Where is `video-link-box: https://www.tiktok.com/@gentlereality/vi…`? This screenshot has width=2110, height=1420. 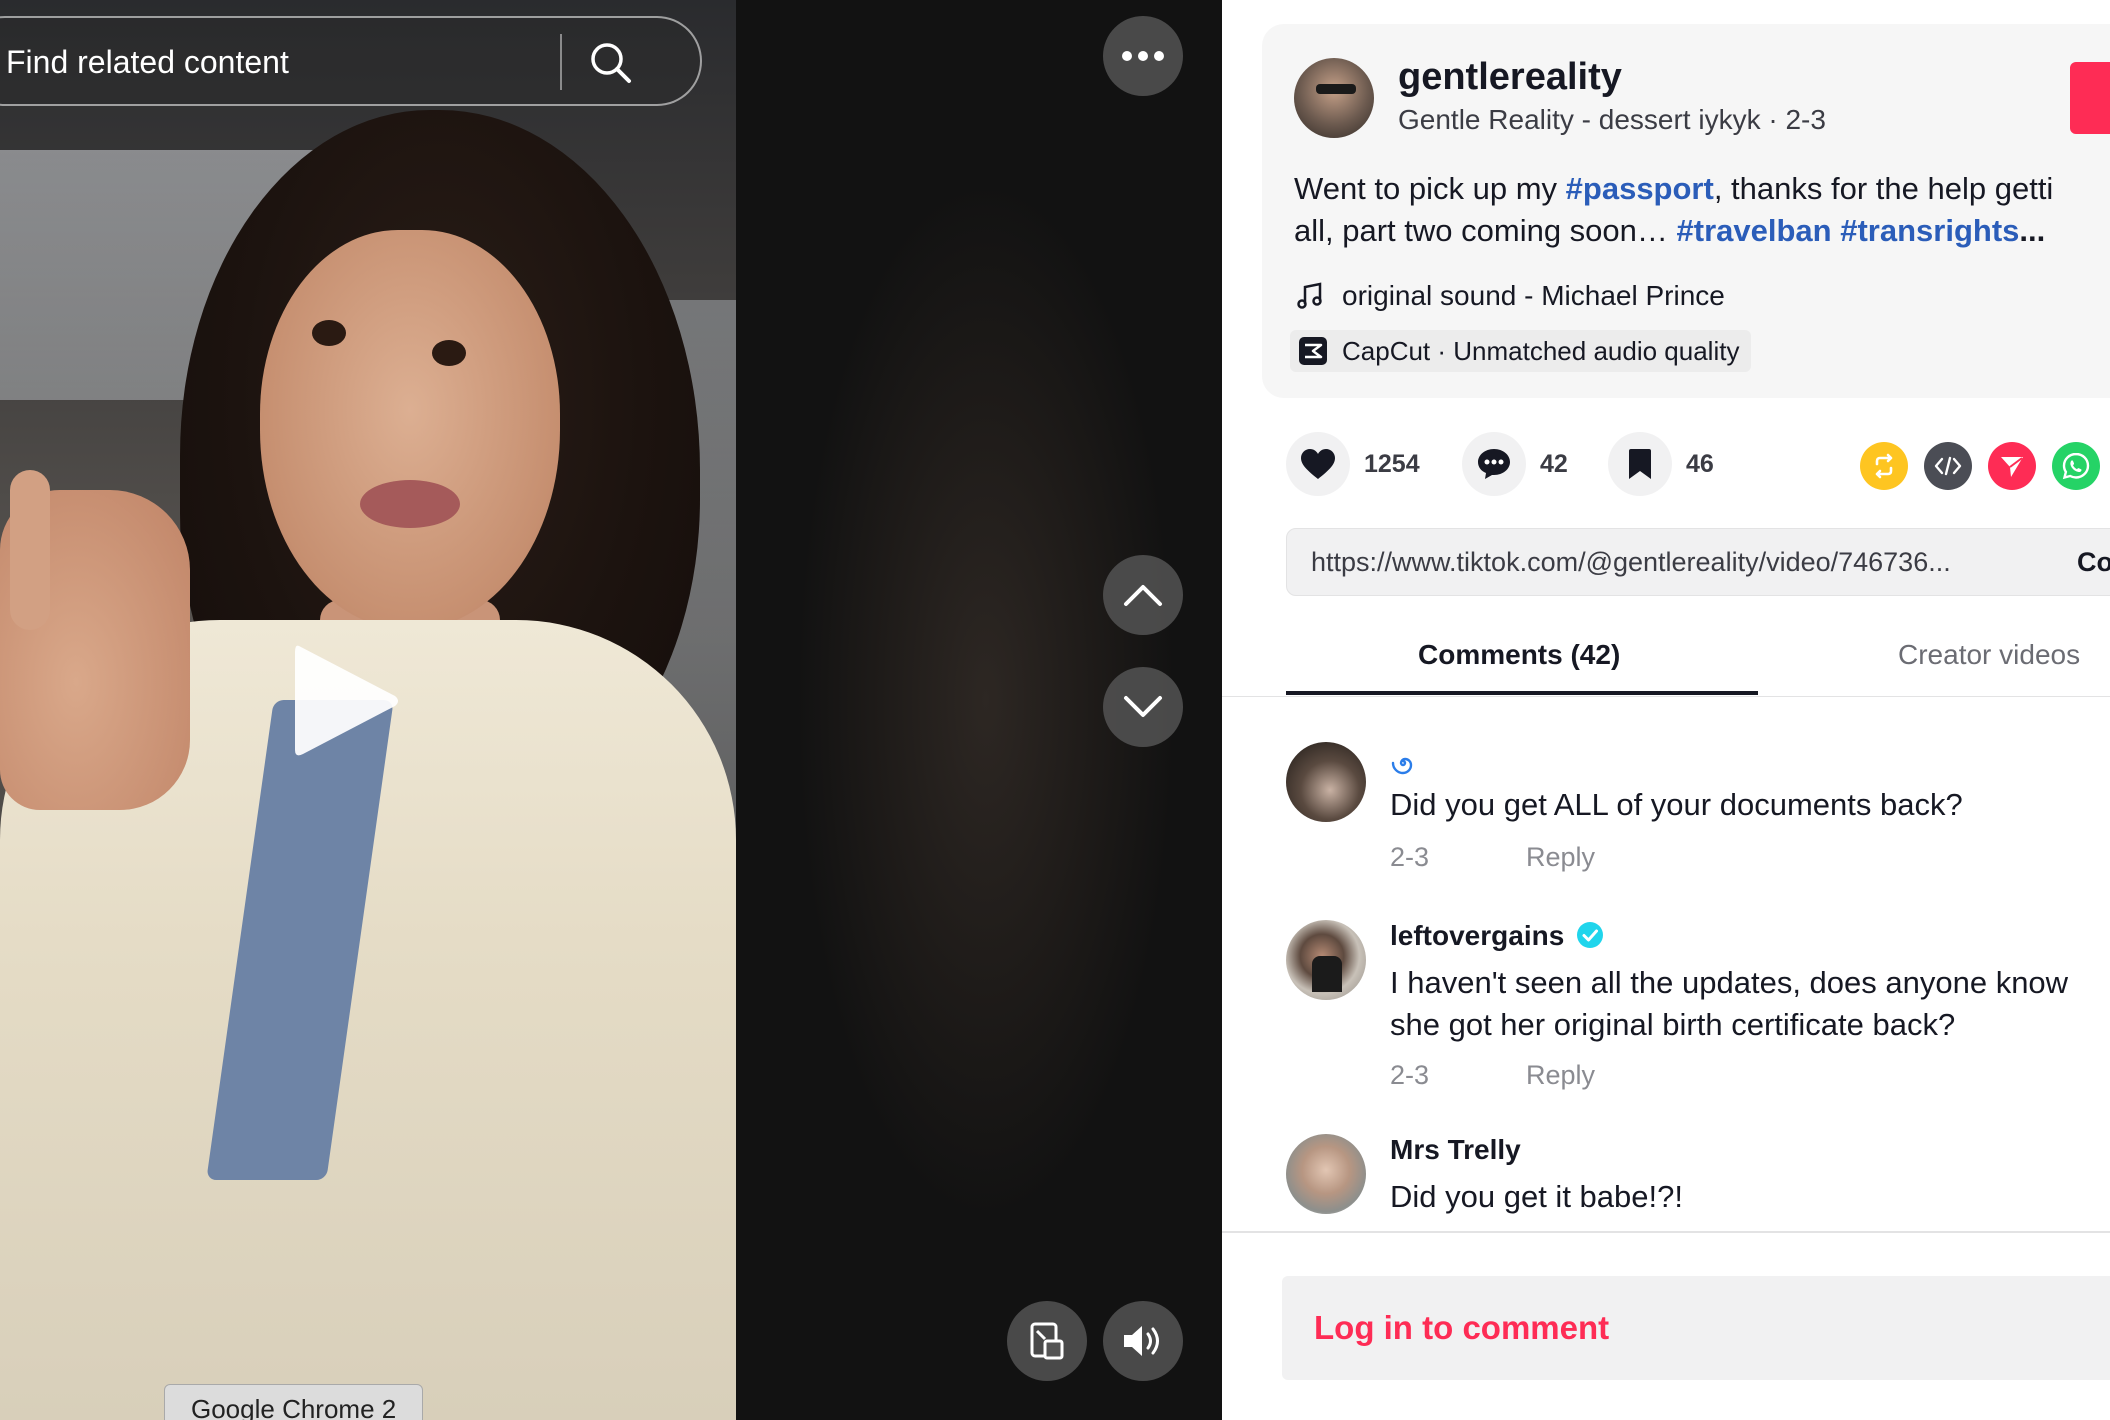 video-link-box: https://www.tiktok.com/@gentlereality/vi… is located at coordinates (1698, 562).